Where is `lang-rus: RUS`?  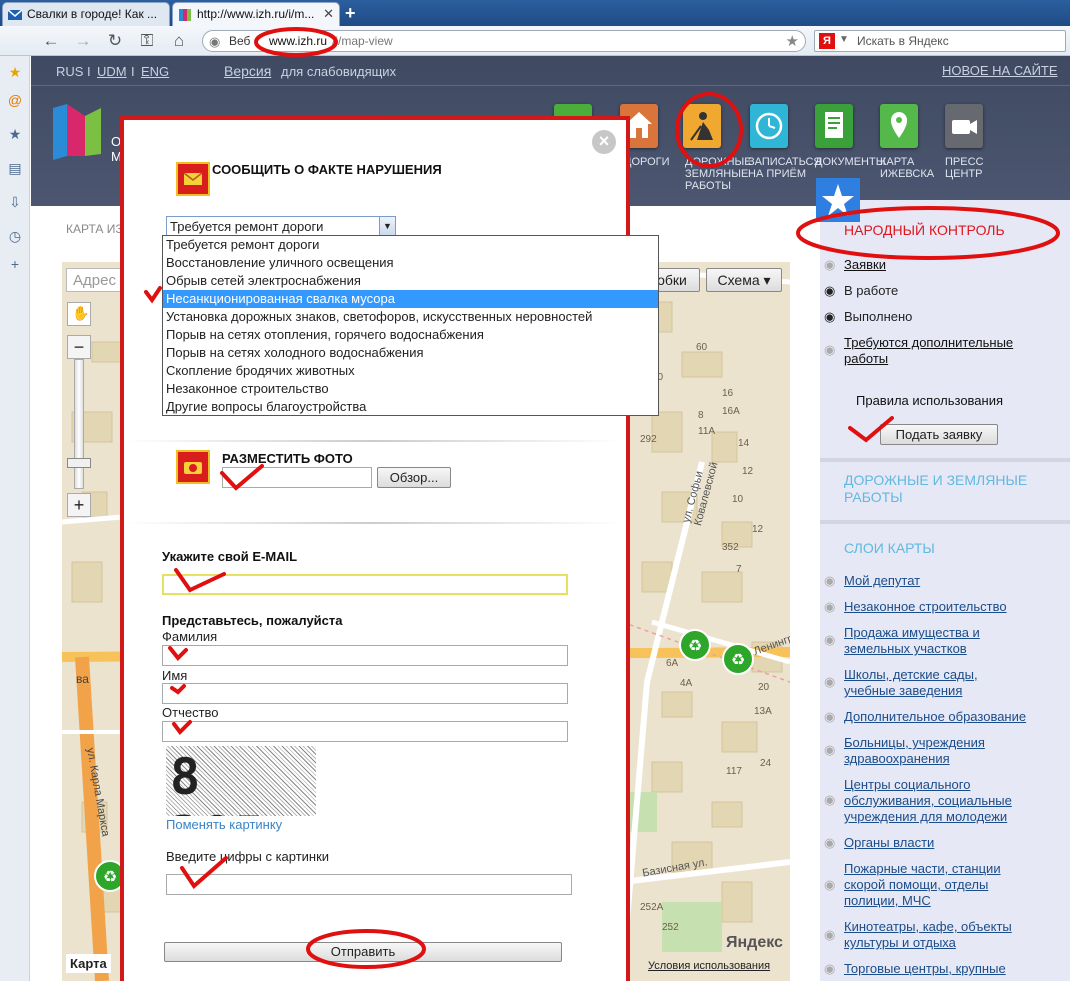 lang-rus: RUS is located at coordinates (69, 71).